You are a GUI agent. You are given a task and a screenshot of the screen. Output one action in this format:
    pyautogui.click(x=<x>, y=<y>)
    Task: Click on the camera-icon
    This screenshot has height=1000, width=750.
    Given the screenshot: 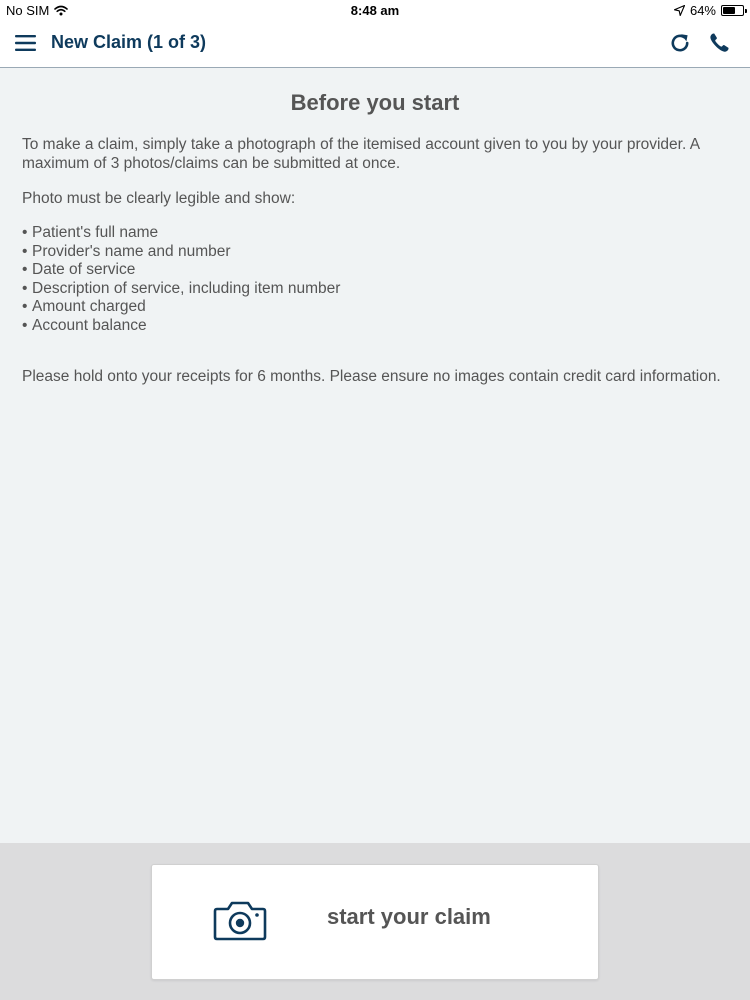 What is the action you would take?
    pyautogui.click(x=240, y=921)
    